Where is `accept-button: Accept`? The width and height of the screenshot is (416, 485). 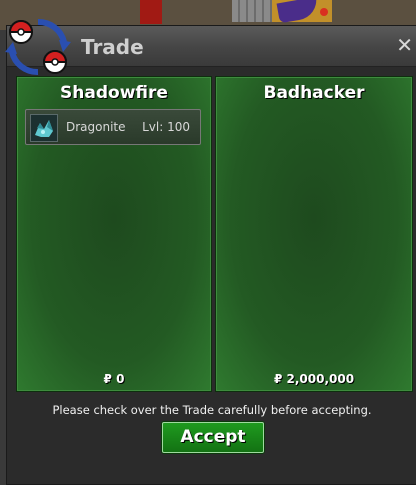
accept-button: Accept is located at coordinates (213, 437).